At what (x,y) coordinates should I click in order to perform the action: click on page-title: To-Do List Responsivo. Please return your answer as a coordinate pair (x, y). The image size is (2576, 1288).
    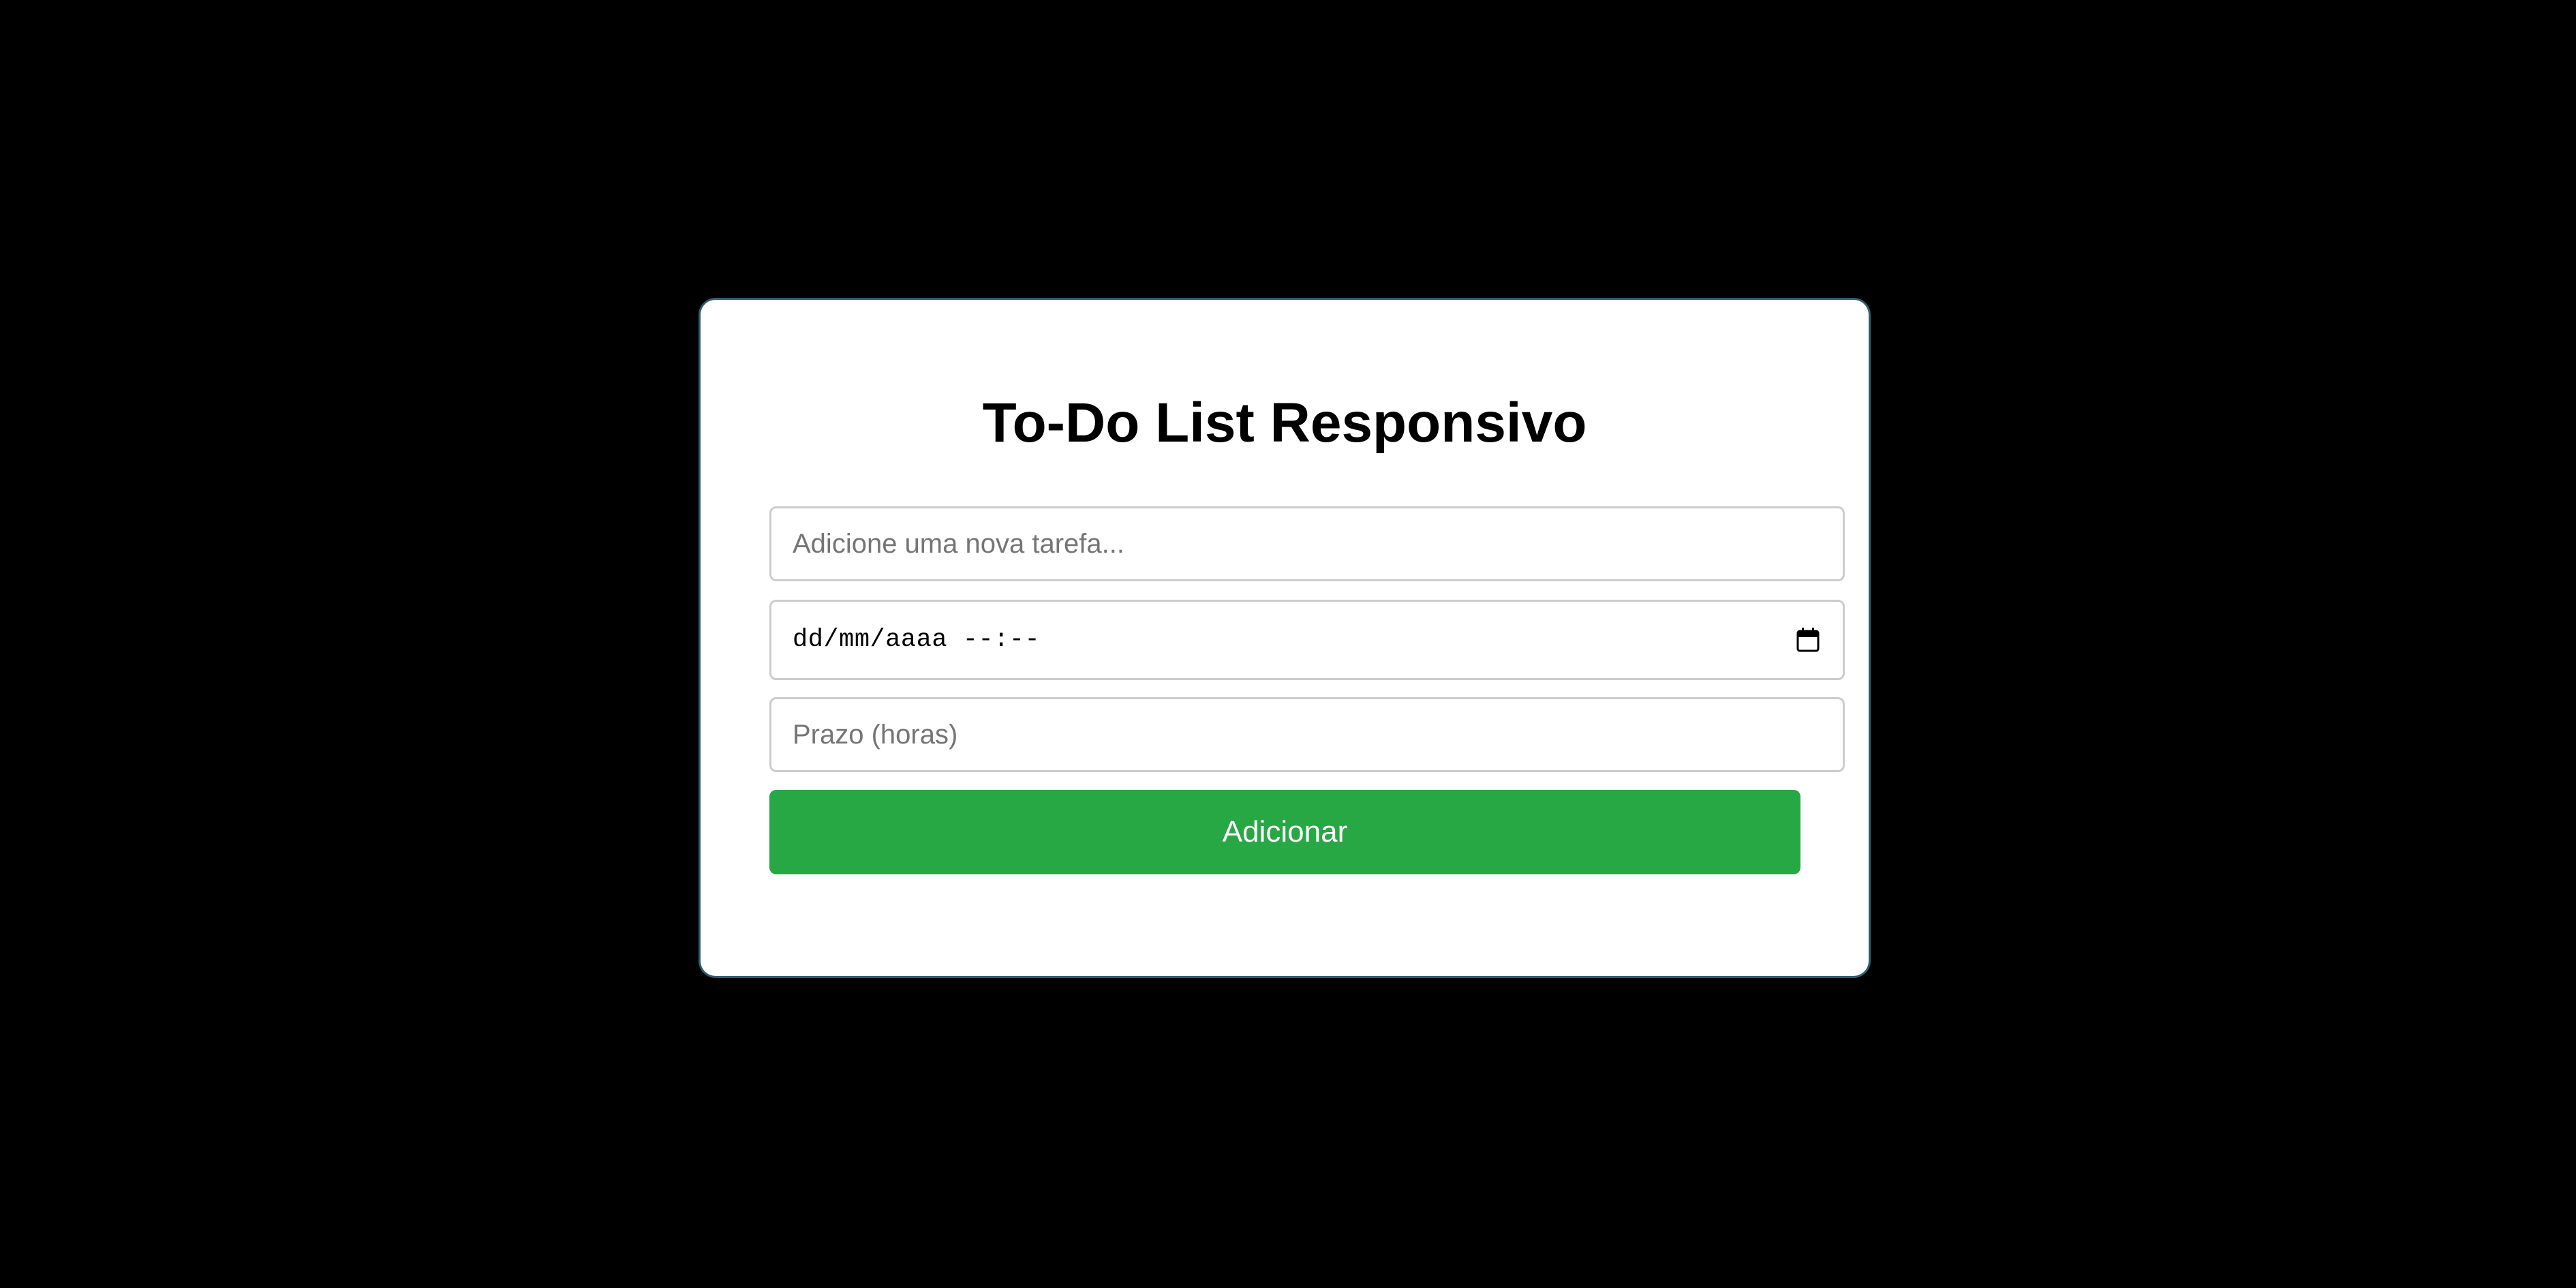
    Looking at the image, I should click on (1284, 423).